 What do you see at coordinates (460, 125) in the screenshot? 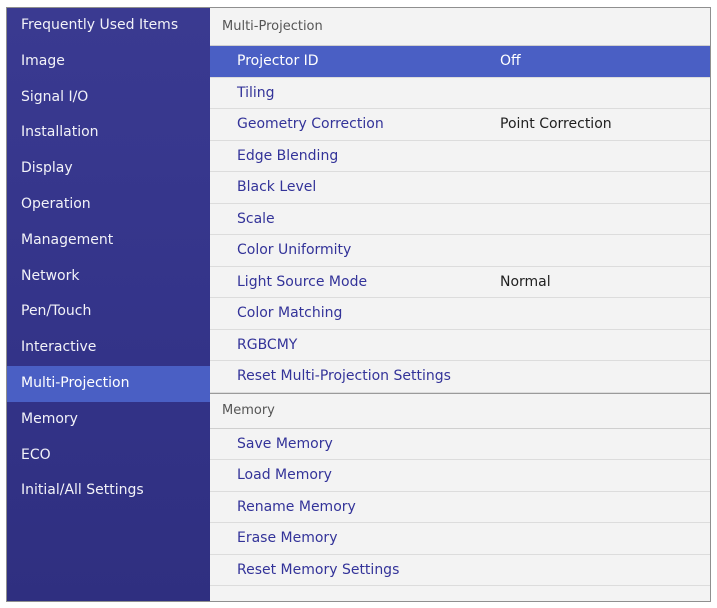
I see `menu-row-geometry-correction: Geometry Correction Point Correction` at bounding box center [460, 125].